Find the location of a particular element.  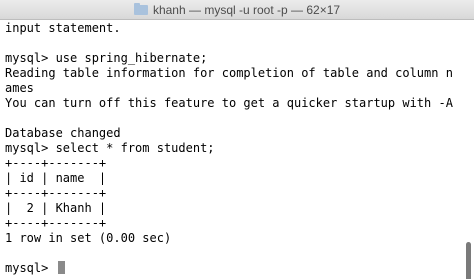

prompt-line: mysql> is located at coordinates (235, 268).